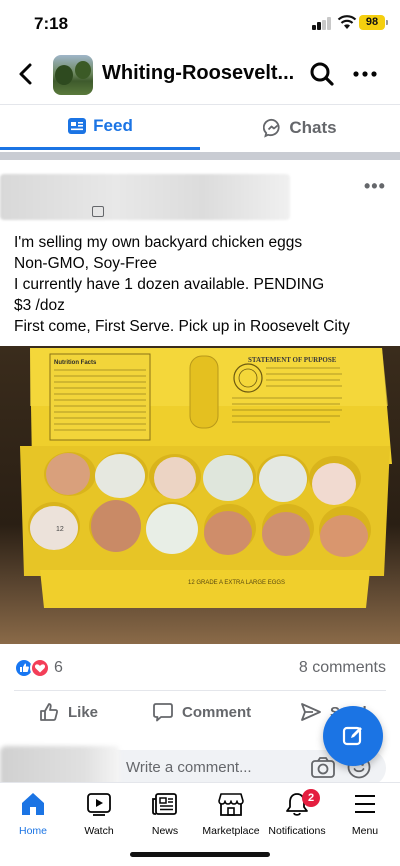  What do you see at coordinates (273, 128) in the screenshot?
I see `messenger-icon` at bounding box center [273, 128].